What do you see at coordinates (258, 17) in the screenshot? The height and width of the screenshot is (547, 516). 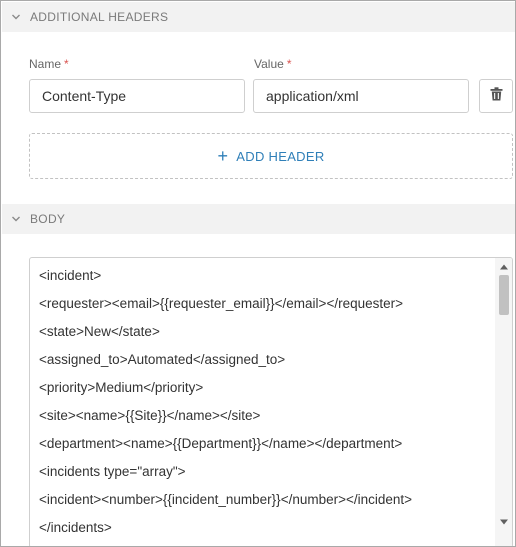 I see `additional-headers-section-header: ADDITIONAL HEADERS` at bounding box center [258, 17].